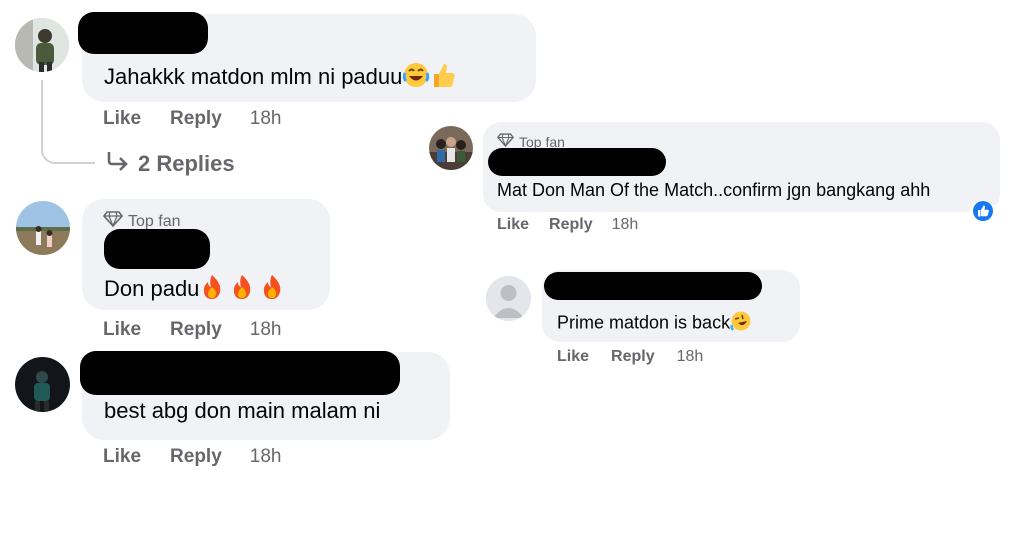  I want to click on comment-text: Prime matdon is back, so click(654, 323).